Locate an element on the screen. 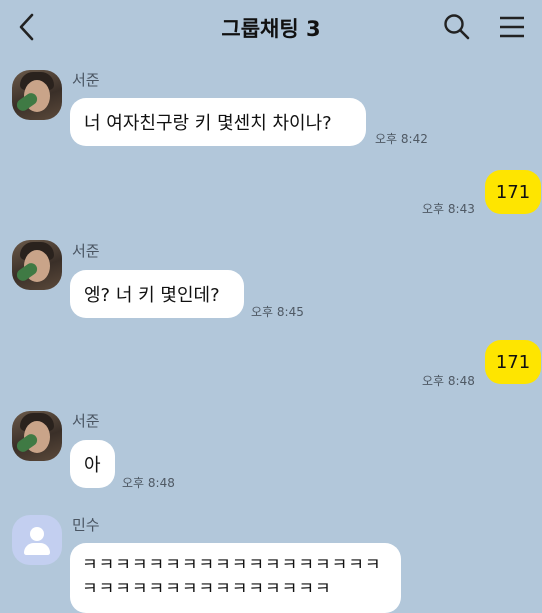 The height and width of the screenshot is (613, 542). default-avatar-icon is located at coordinates (37, 540).